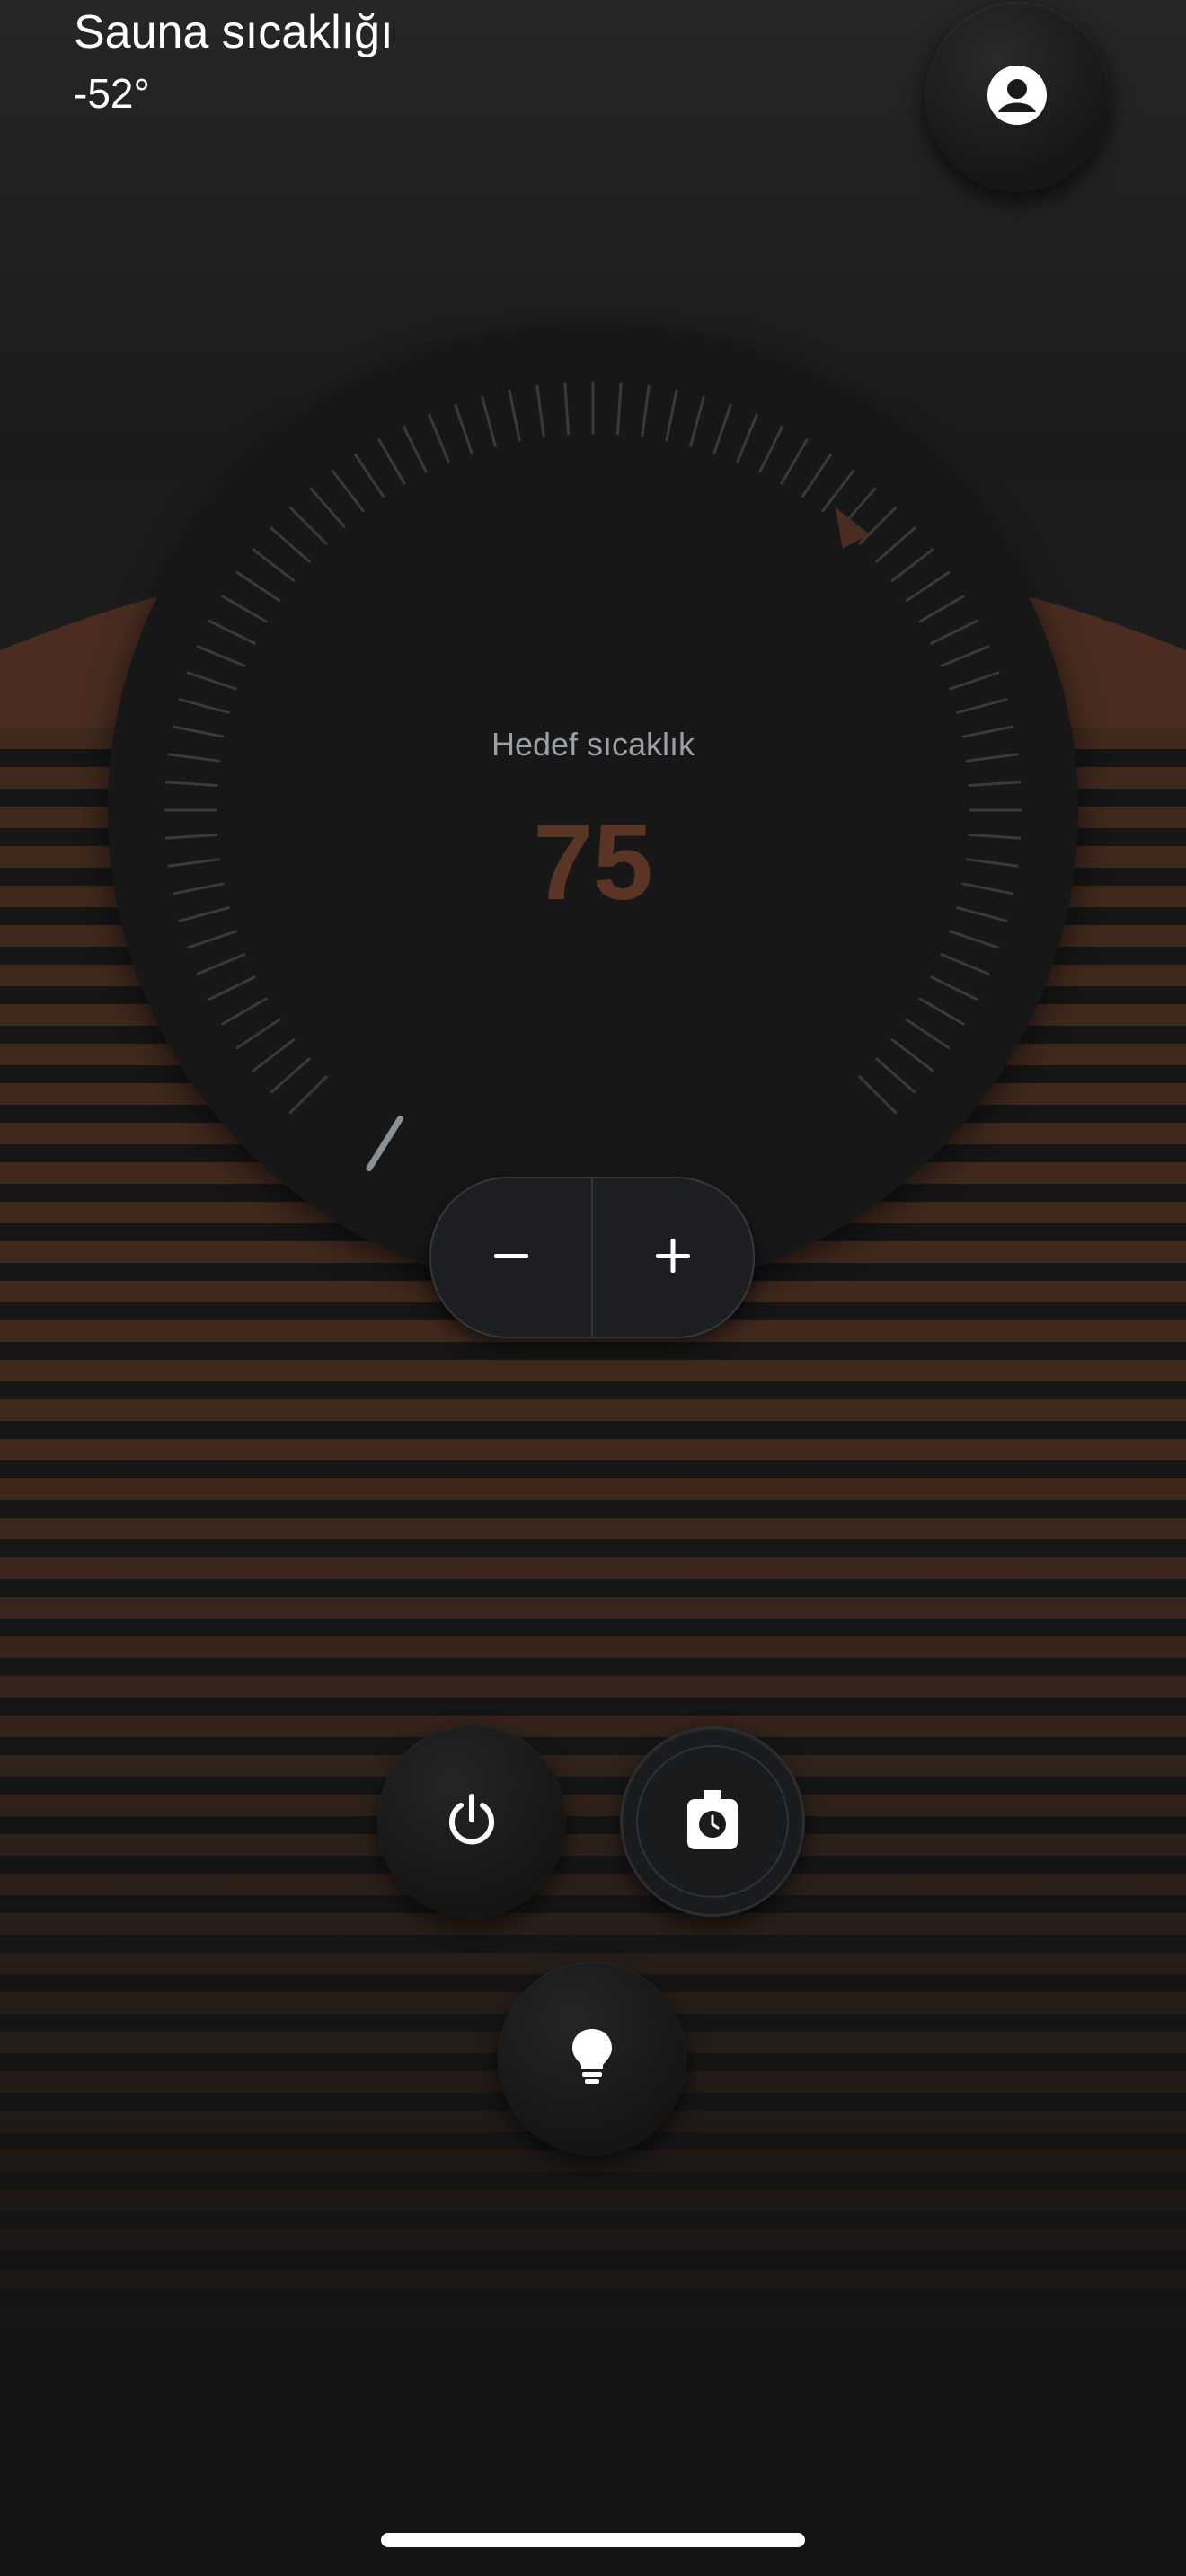  I want to click on timer-icon, so click(712, 1822).